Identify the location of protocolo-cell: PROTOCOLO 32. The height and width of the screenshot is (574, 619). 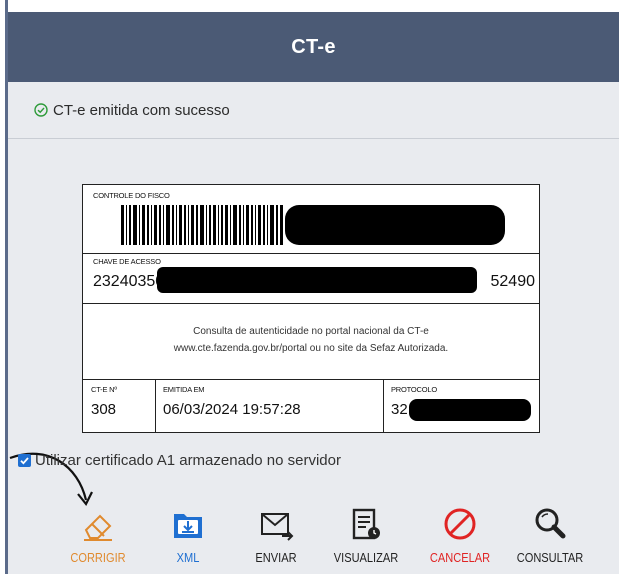
(461, 405).